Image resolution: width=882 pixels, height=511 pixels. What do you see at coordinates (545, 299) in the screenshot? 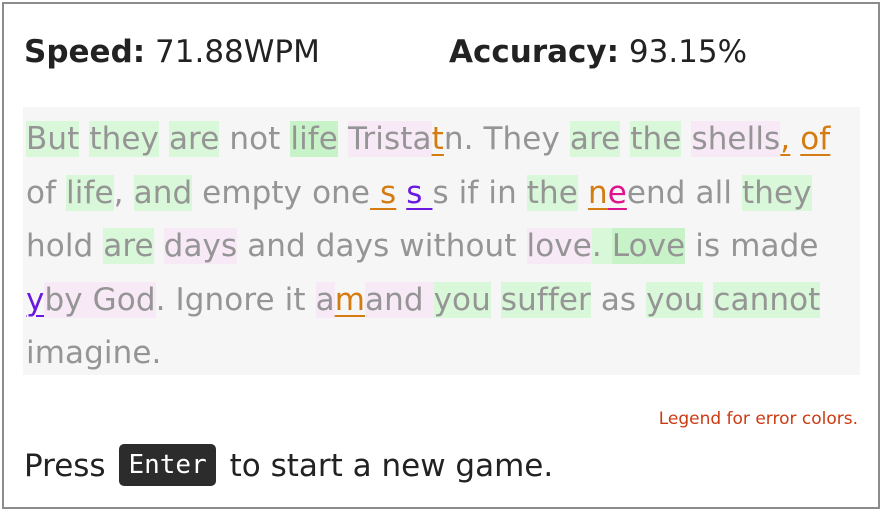
I see `passage-segment: suffer` at bounding box center [545, 299].